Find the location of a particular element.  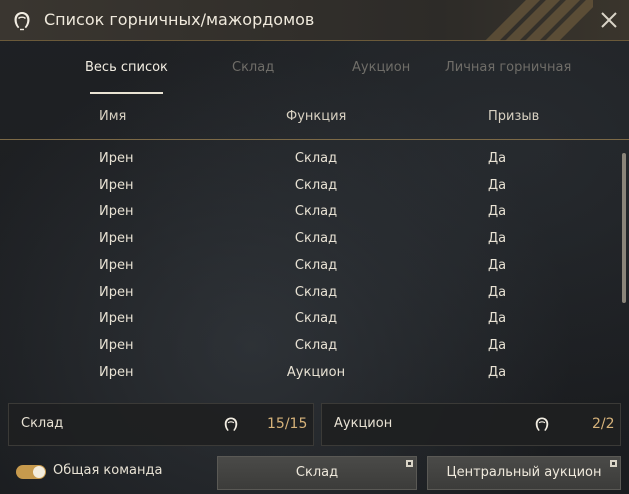

warehouse-button: Склад is located at coordinates (317, 473).